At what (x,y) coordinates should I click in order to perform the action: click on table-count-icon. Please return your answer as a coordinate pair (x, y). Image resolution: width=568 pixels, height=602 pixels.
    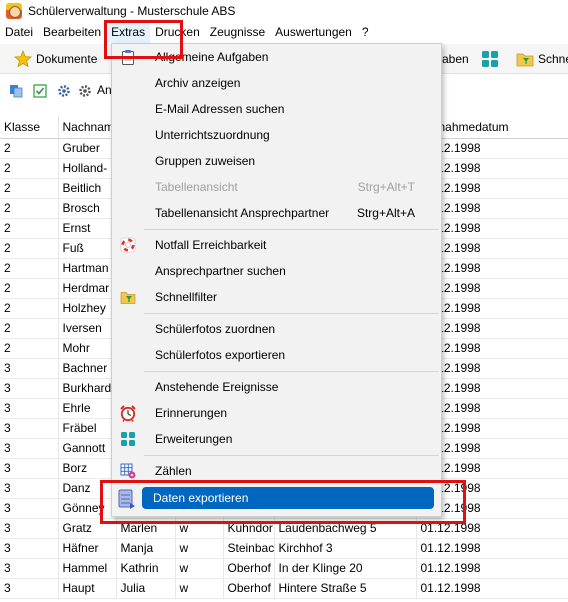
    Looking at the image, I should click on (128, 471).